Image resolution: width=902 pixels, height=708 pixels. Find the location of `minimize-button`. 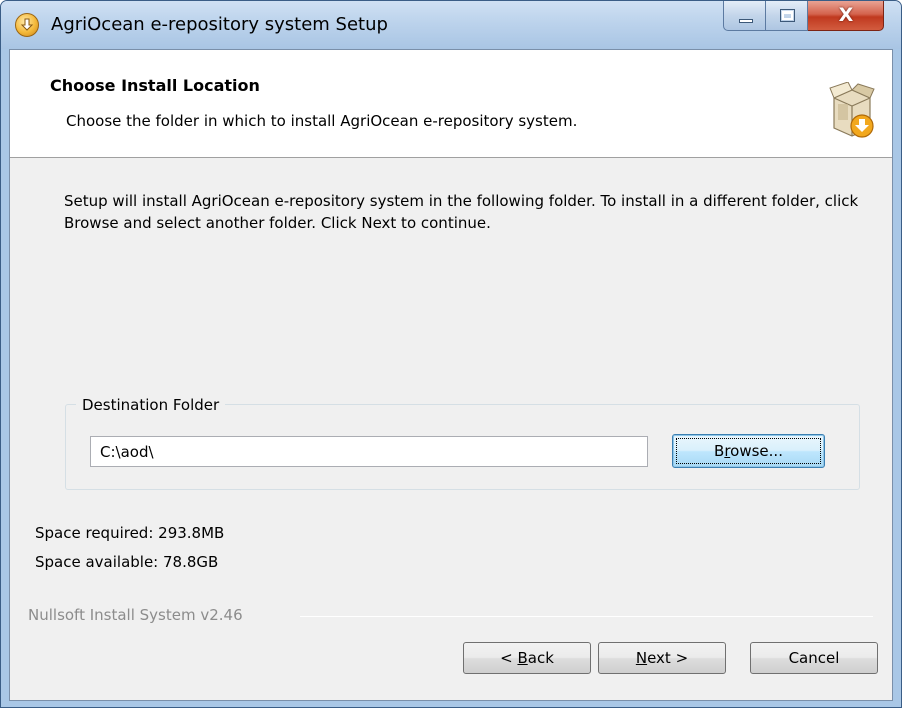

minimize-button is located at coordinates (744, 16).